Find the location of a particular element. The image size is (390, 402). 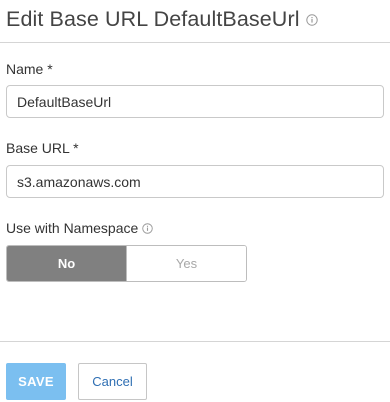

namespace-option-no: No is located at coordinates (66, 263).